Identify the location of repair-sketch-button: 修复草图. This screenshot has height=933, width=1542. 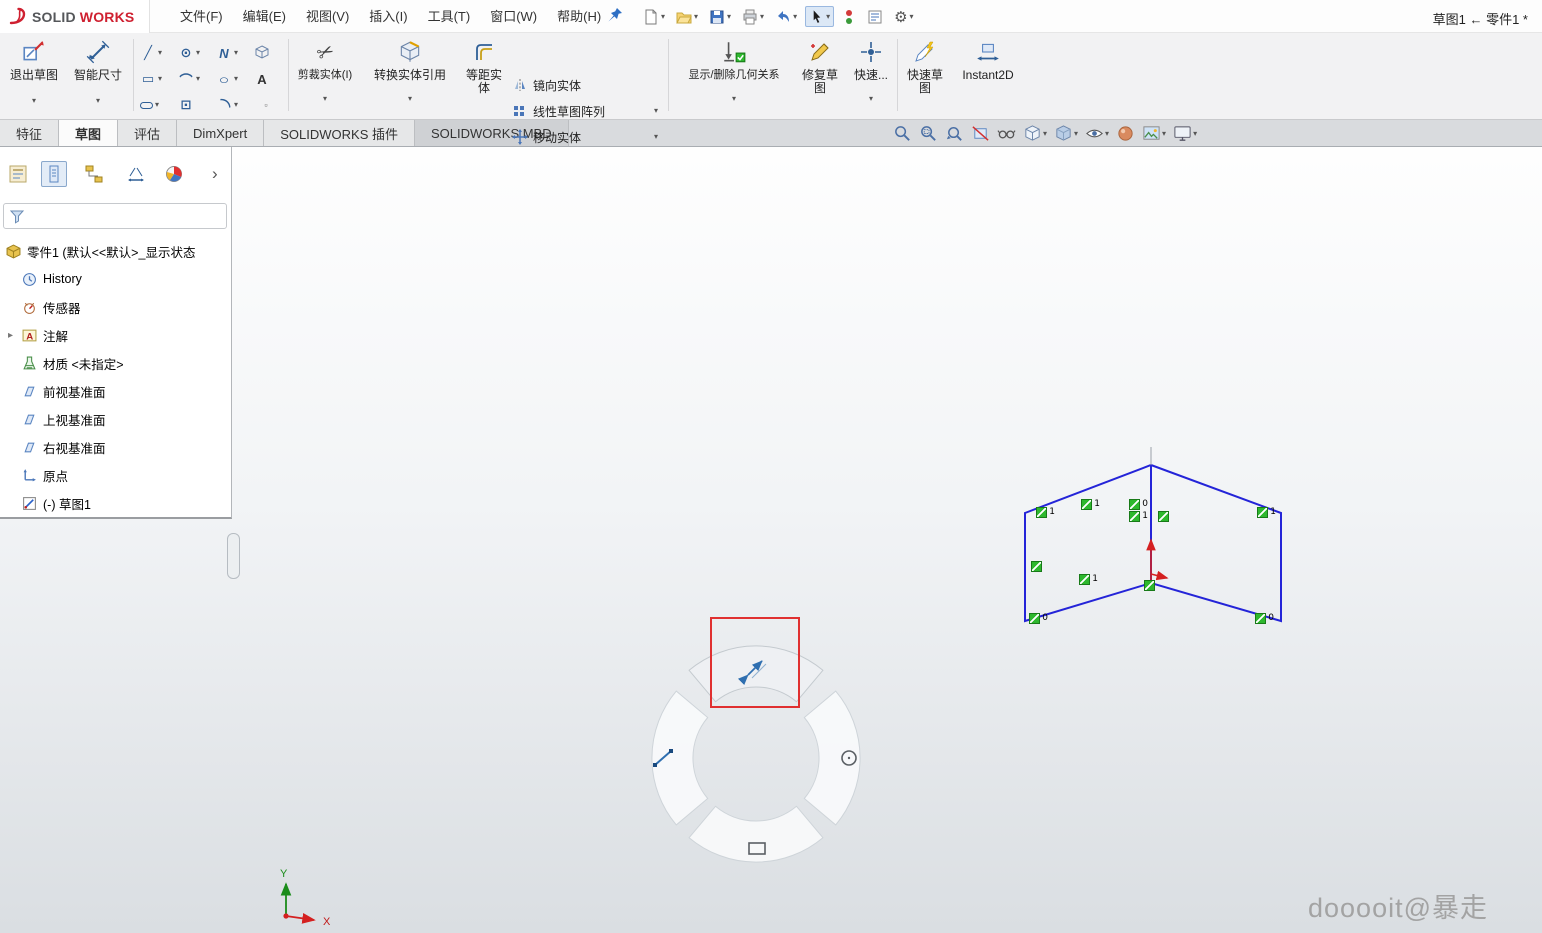
(820, 77).